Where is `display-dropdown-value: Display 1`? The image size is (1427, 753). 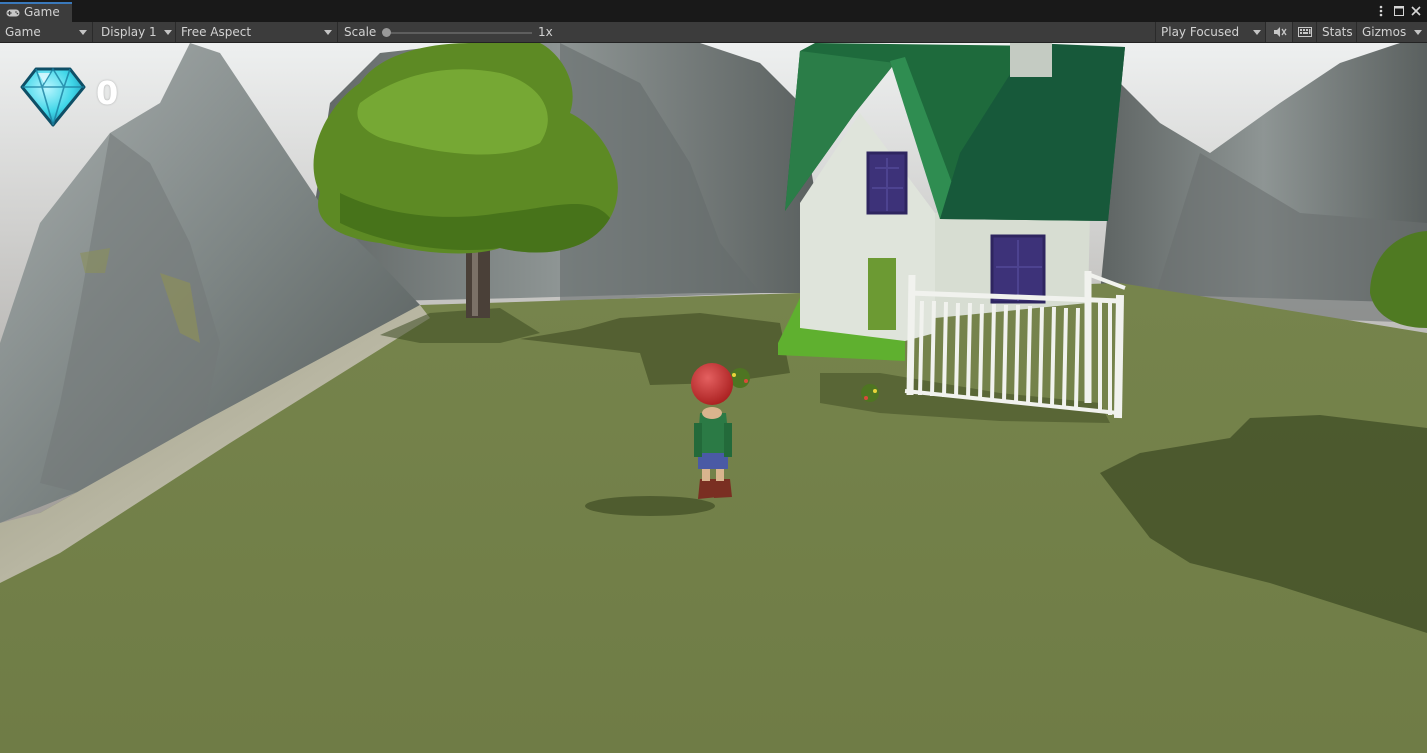
display-dropdown-value: Display 1 is located at coordinates (129, 32).